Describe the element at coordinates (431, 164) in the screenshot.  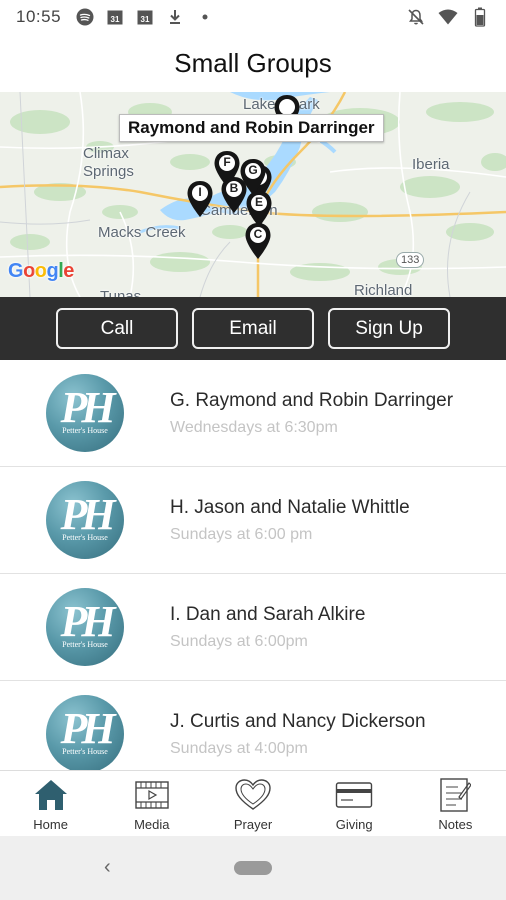
I see `map-label-iberia: Iberia` at that location.